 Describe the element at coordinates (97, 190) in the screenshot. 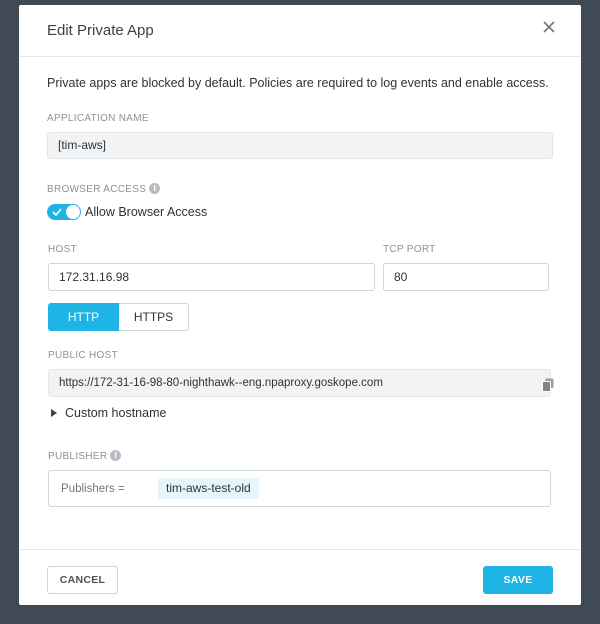

I see `browser-access-label-text: BROWSER ACCESS` at that location.